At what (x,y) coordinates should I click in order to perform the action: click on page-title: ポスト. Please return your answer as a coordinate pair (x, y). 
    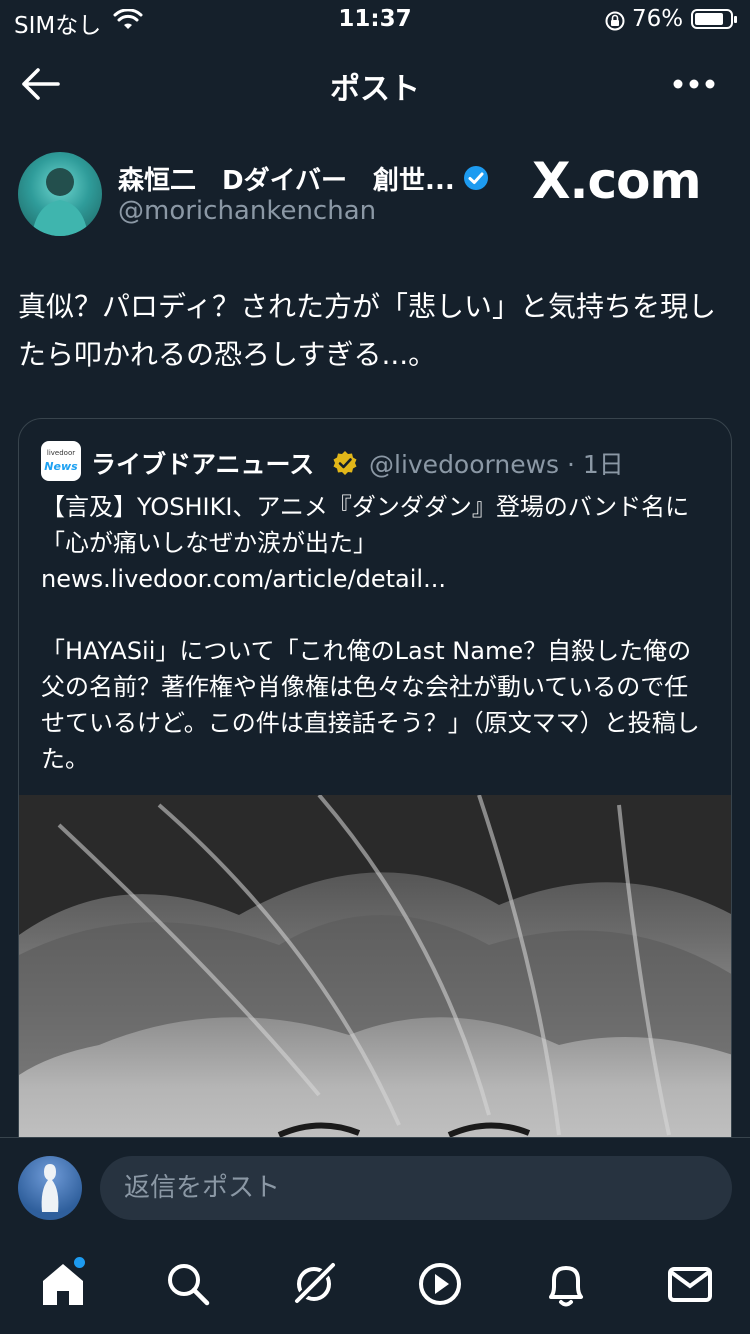
    Looking at the image, I should click on (375, 89).